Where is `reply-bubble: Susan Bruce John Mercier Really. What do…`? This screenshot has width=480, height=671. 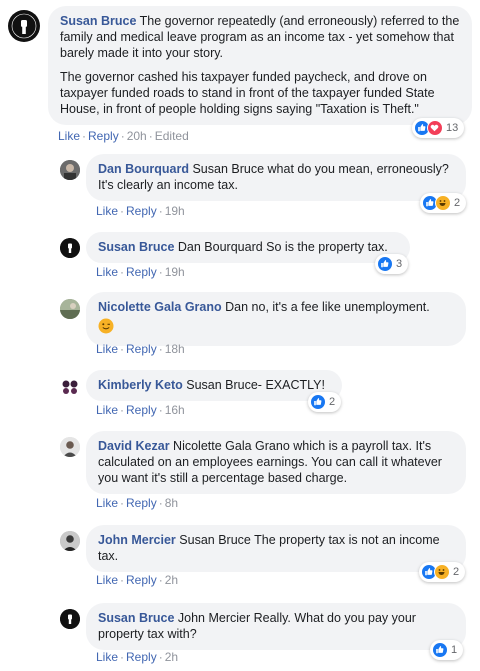
reply-bubble: Susan Bruce John Mercier Really. What do… is located at coordinates (276, 626).